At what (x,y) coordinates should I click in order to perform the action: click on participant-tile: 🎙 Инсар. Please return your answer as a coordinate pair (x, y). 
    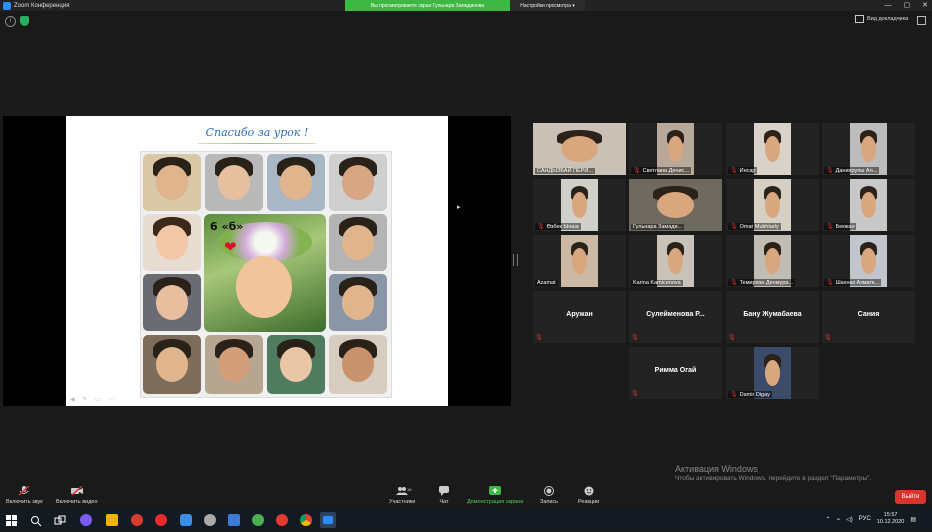
    Looking at the image, I should click on (772, 149).